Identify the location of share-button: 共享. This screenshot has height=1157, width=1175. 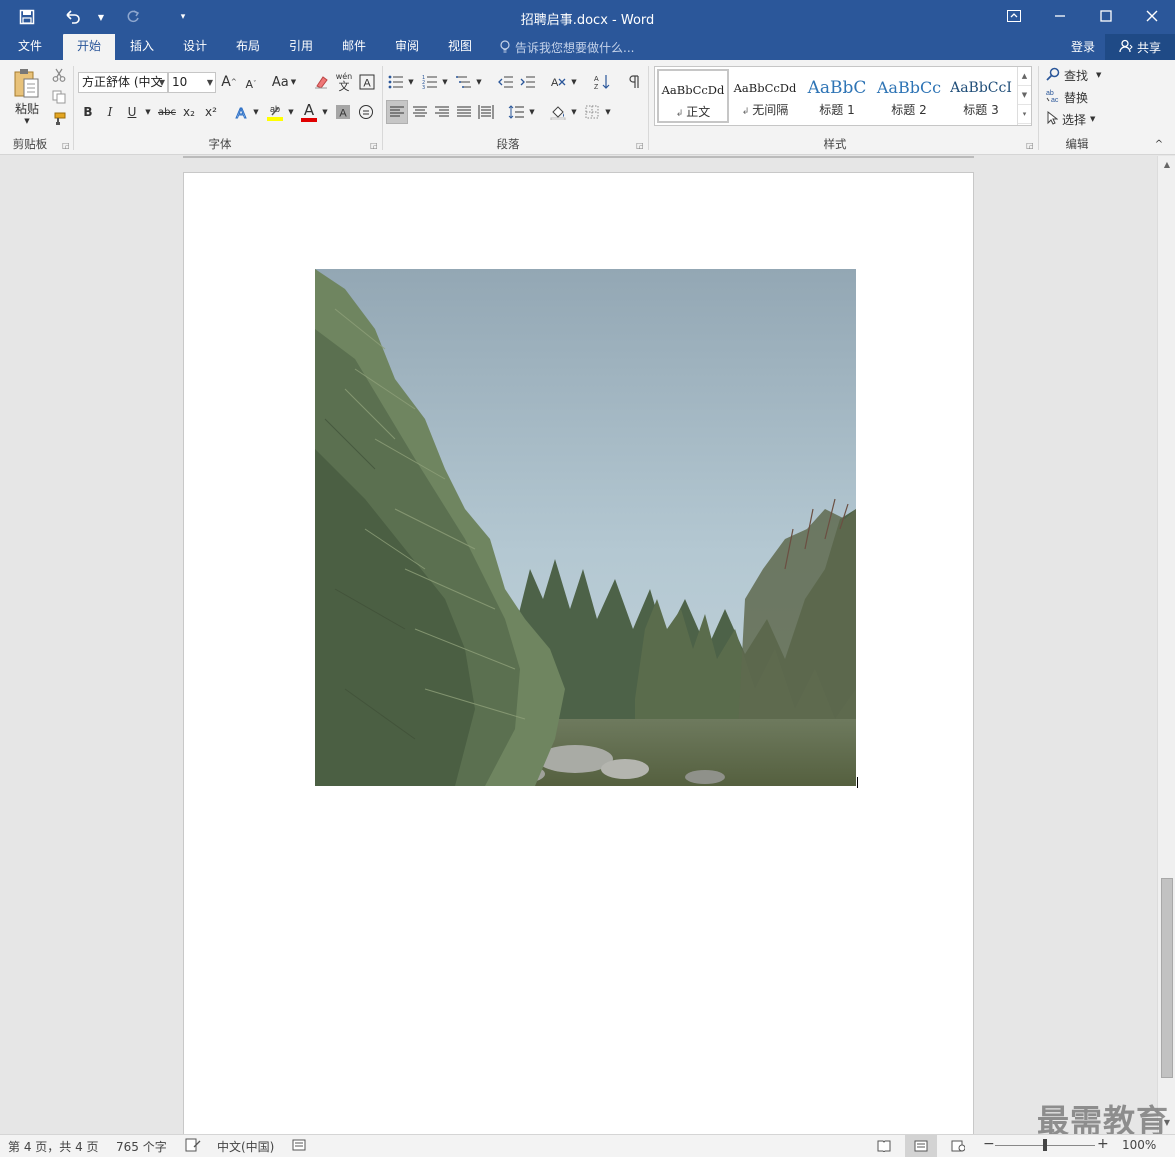
(1140, 47).